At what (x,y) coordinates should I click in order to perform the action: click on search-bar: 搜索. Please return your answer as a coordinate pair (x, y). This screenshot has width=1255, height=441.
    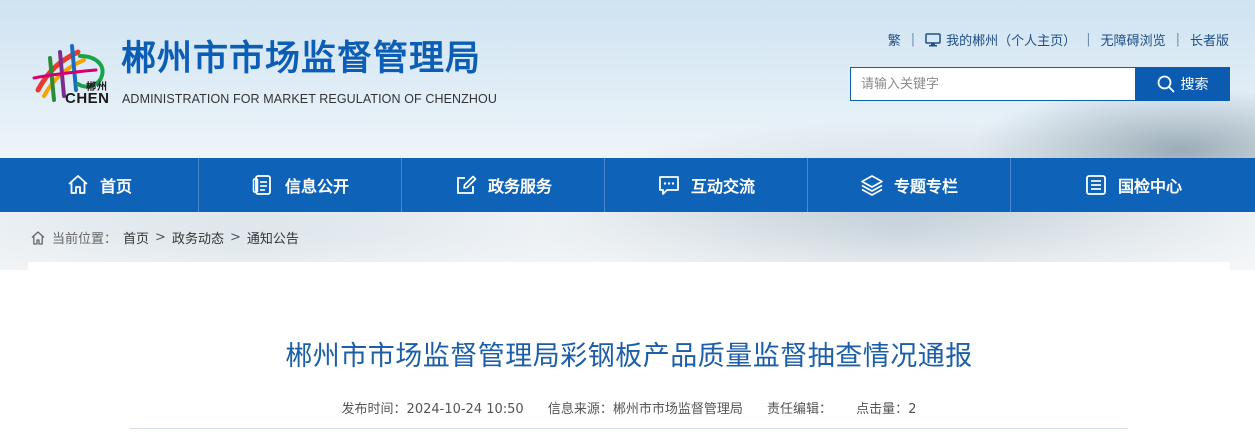
    Looking at the image, I should click on (1040, 84).